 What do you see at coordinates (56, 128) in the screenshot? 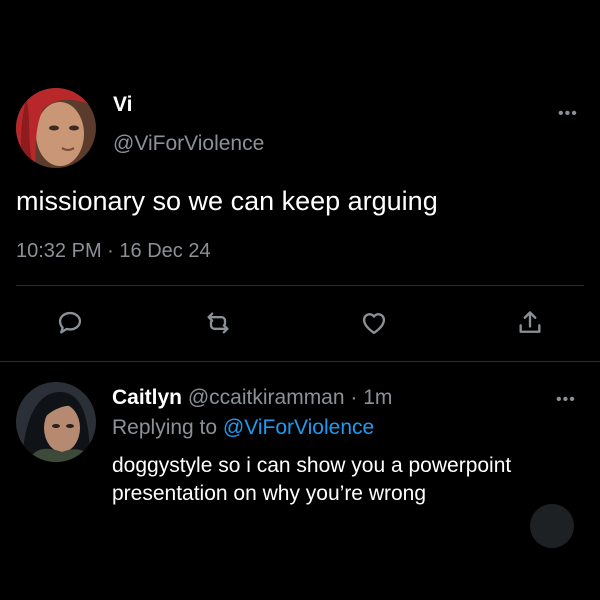
I see `vi-avatar` at bounding box center [56, 128].